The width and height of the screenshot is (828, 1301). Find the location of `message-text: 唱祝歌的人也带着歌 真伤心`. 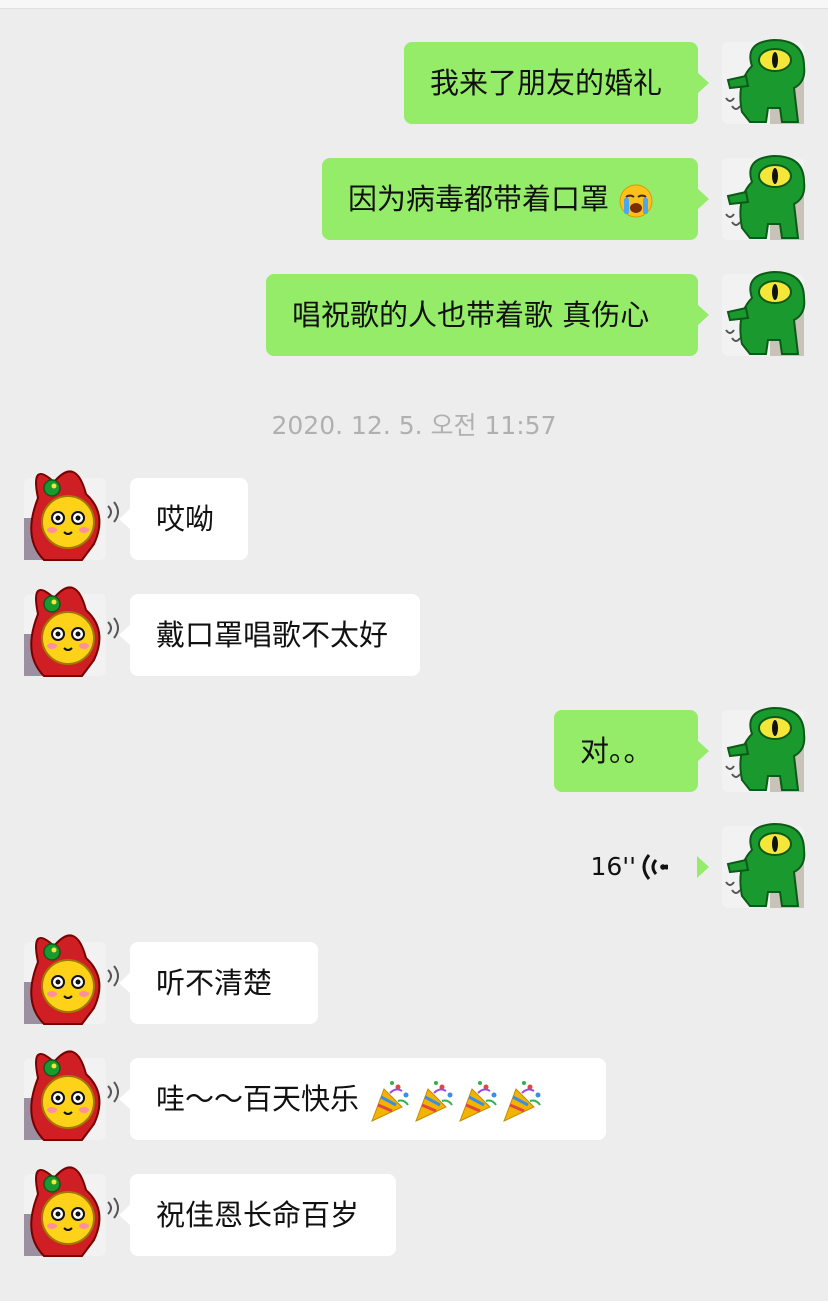

message-text: 唱祝歌的人也带着歌 真伤心 is located at coordinates (471, 315).